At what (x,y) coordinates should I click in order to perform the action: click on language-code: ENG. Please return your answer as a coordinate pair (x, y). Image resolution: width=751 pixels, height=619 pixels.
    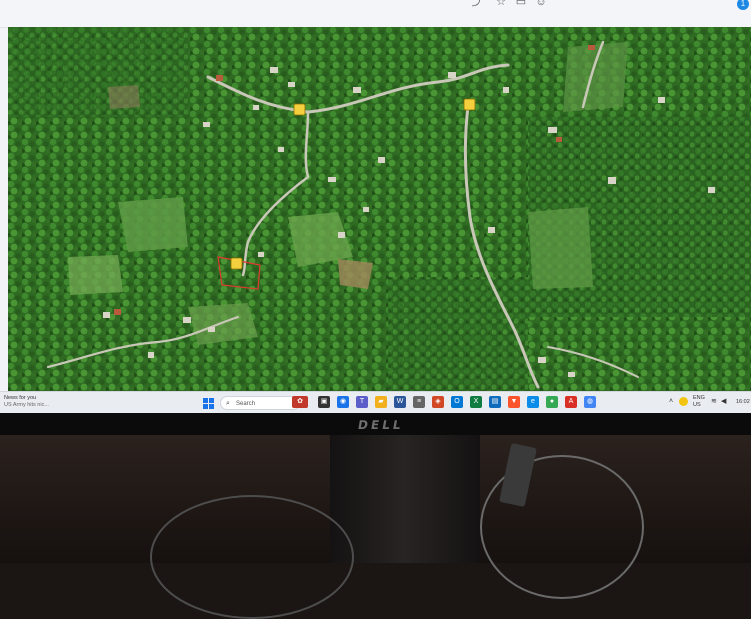
    Looking at the image, I should click on (699, 398).